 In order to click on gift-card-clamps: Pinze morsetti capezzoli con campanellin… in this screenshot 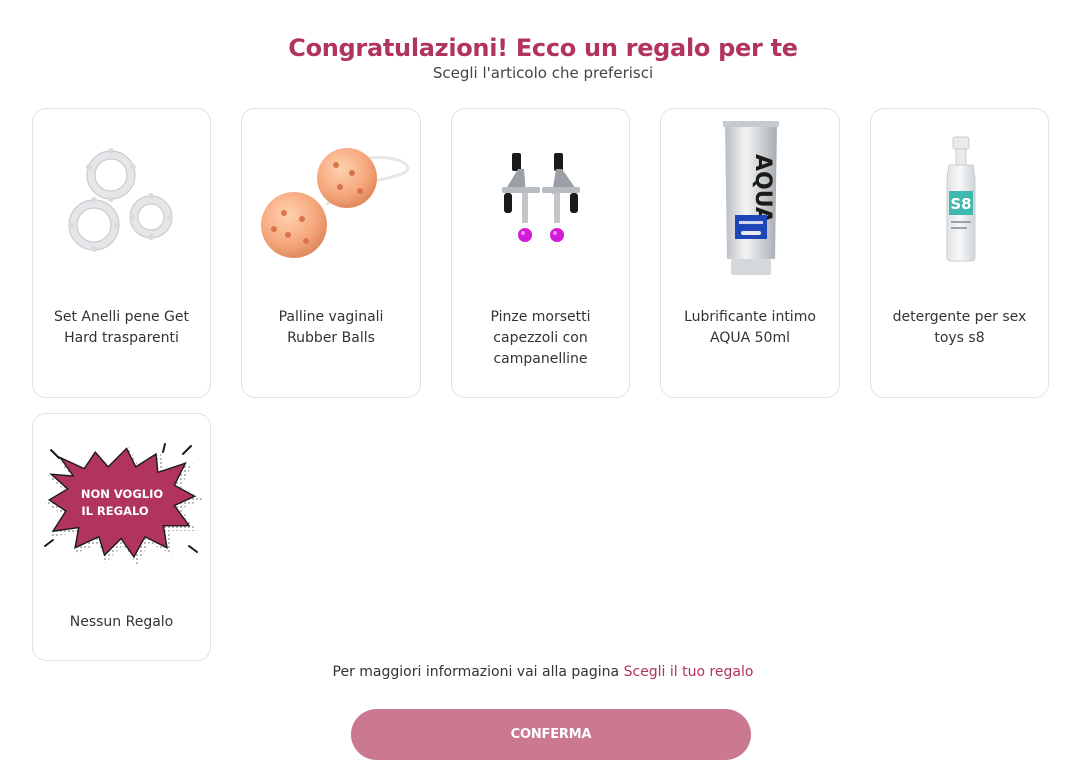, I will do `click(540, 253)`.